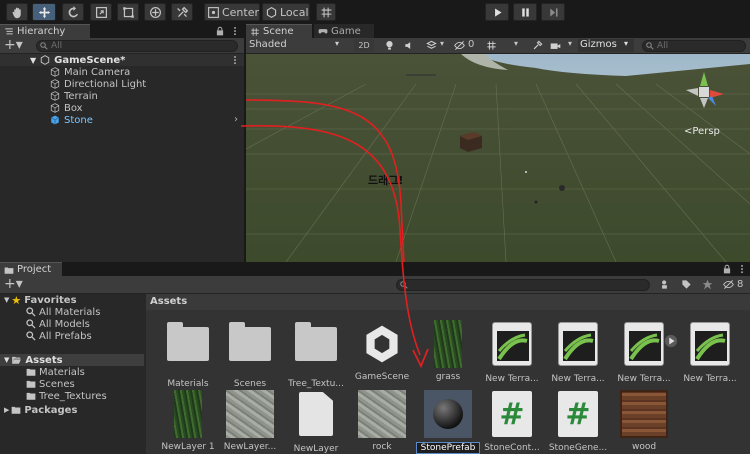 The height and width of the screenshot is (454, 750). Describe the element at coordinates (13, 284) in the screenshot. I see `create-plus-icon: +▾` at that location.